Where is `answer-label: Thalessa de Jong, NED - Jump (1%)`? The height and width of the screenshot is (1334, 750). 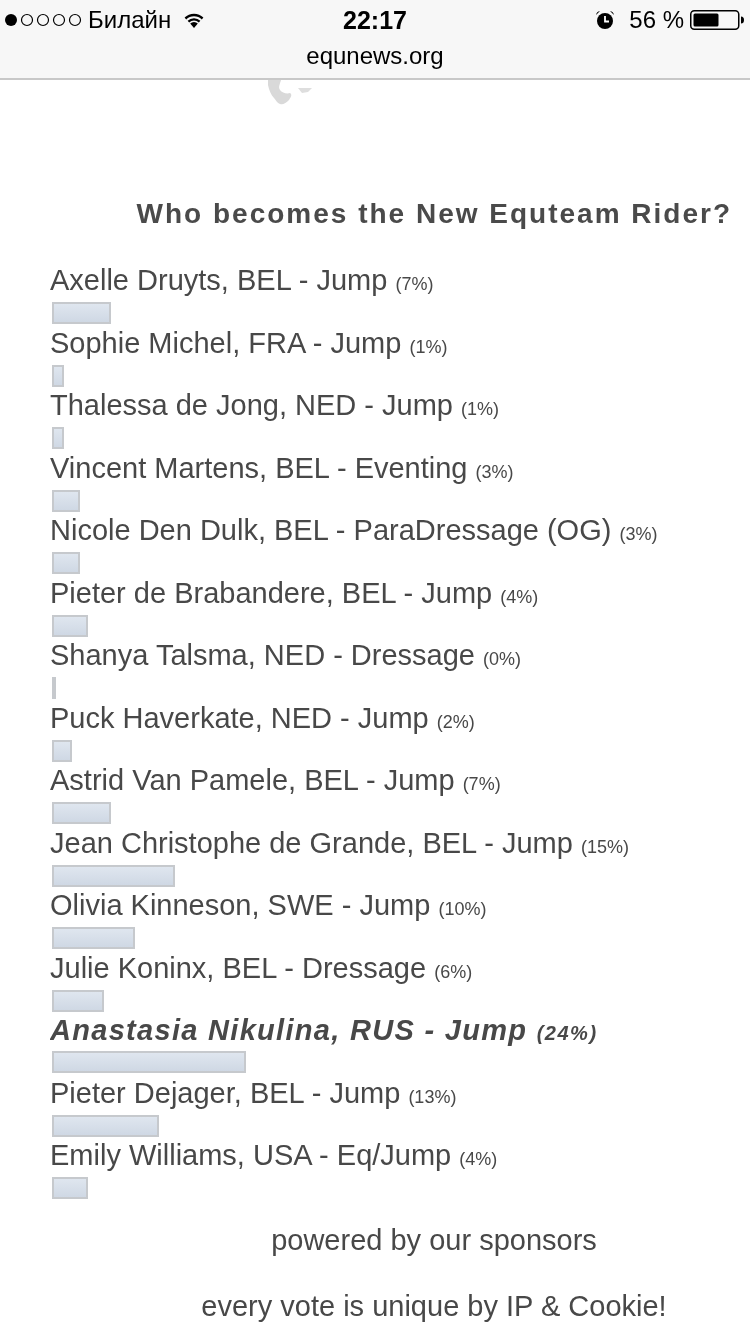 answer-label: Thalessa de Jong, NED - Jump (1%) is located at coordinates (275, 405).